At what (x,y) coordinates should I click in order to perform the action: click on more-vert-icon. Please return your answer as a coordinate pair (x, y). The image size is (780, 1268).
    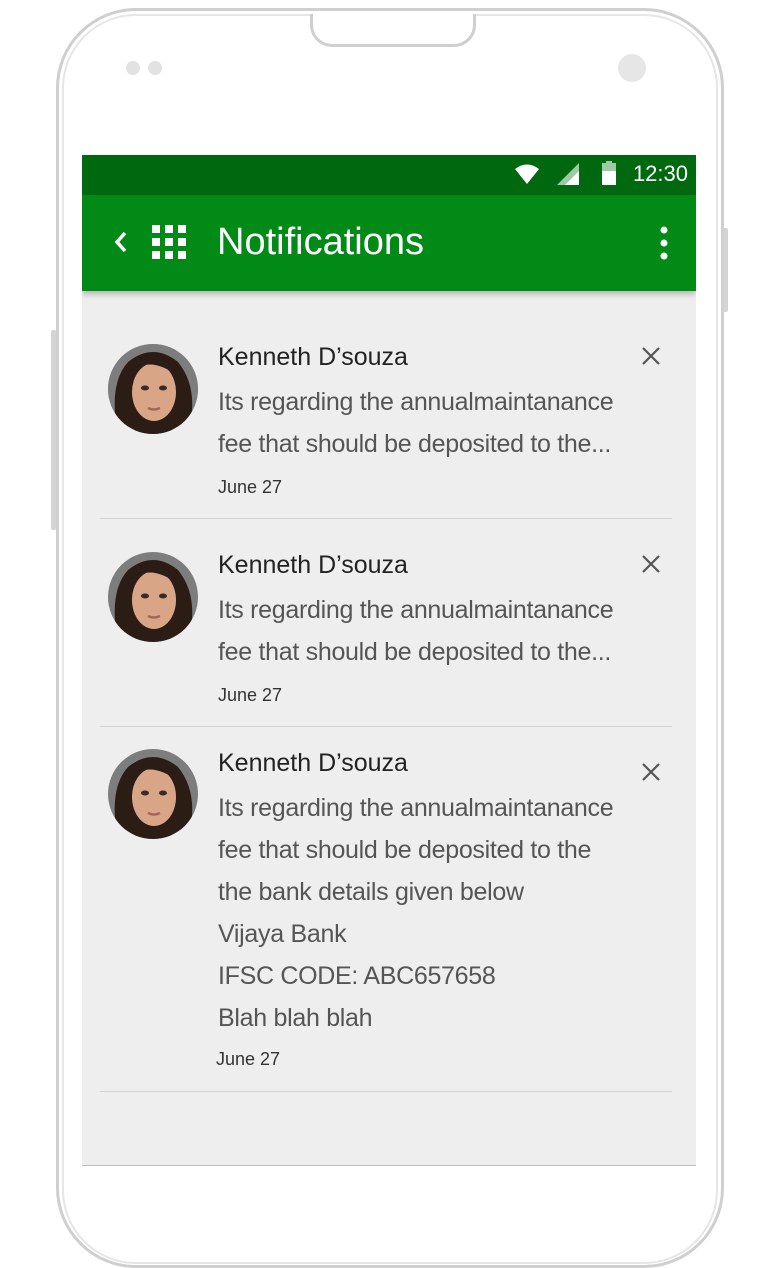
    Looking at the image, I should click on (664, 243).